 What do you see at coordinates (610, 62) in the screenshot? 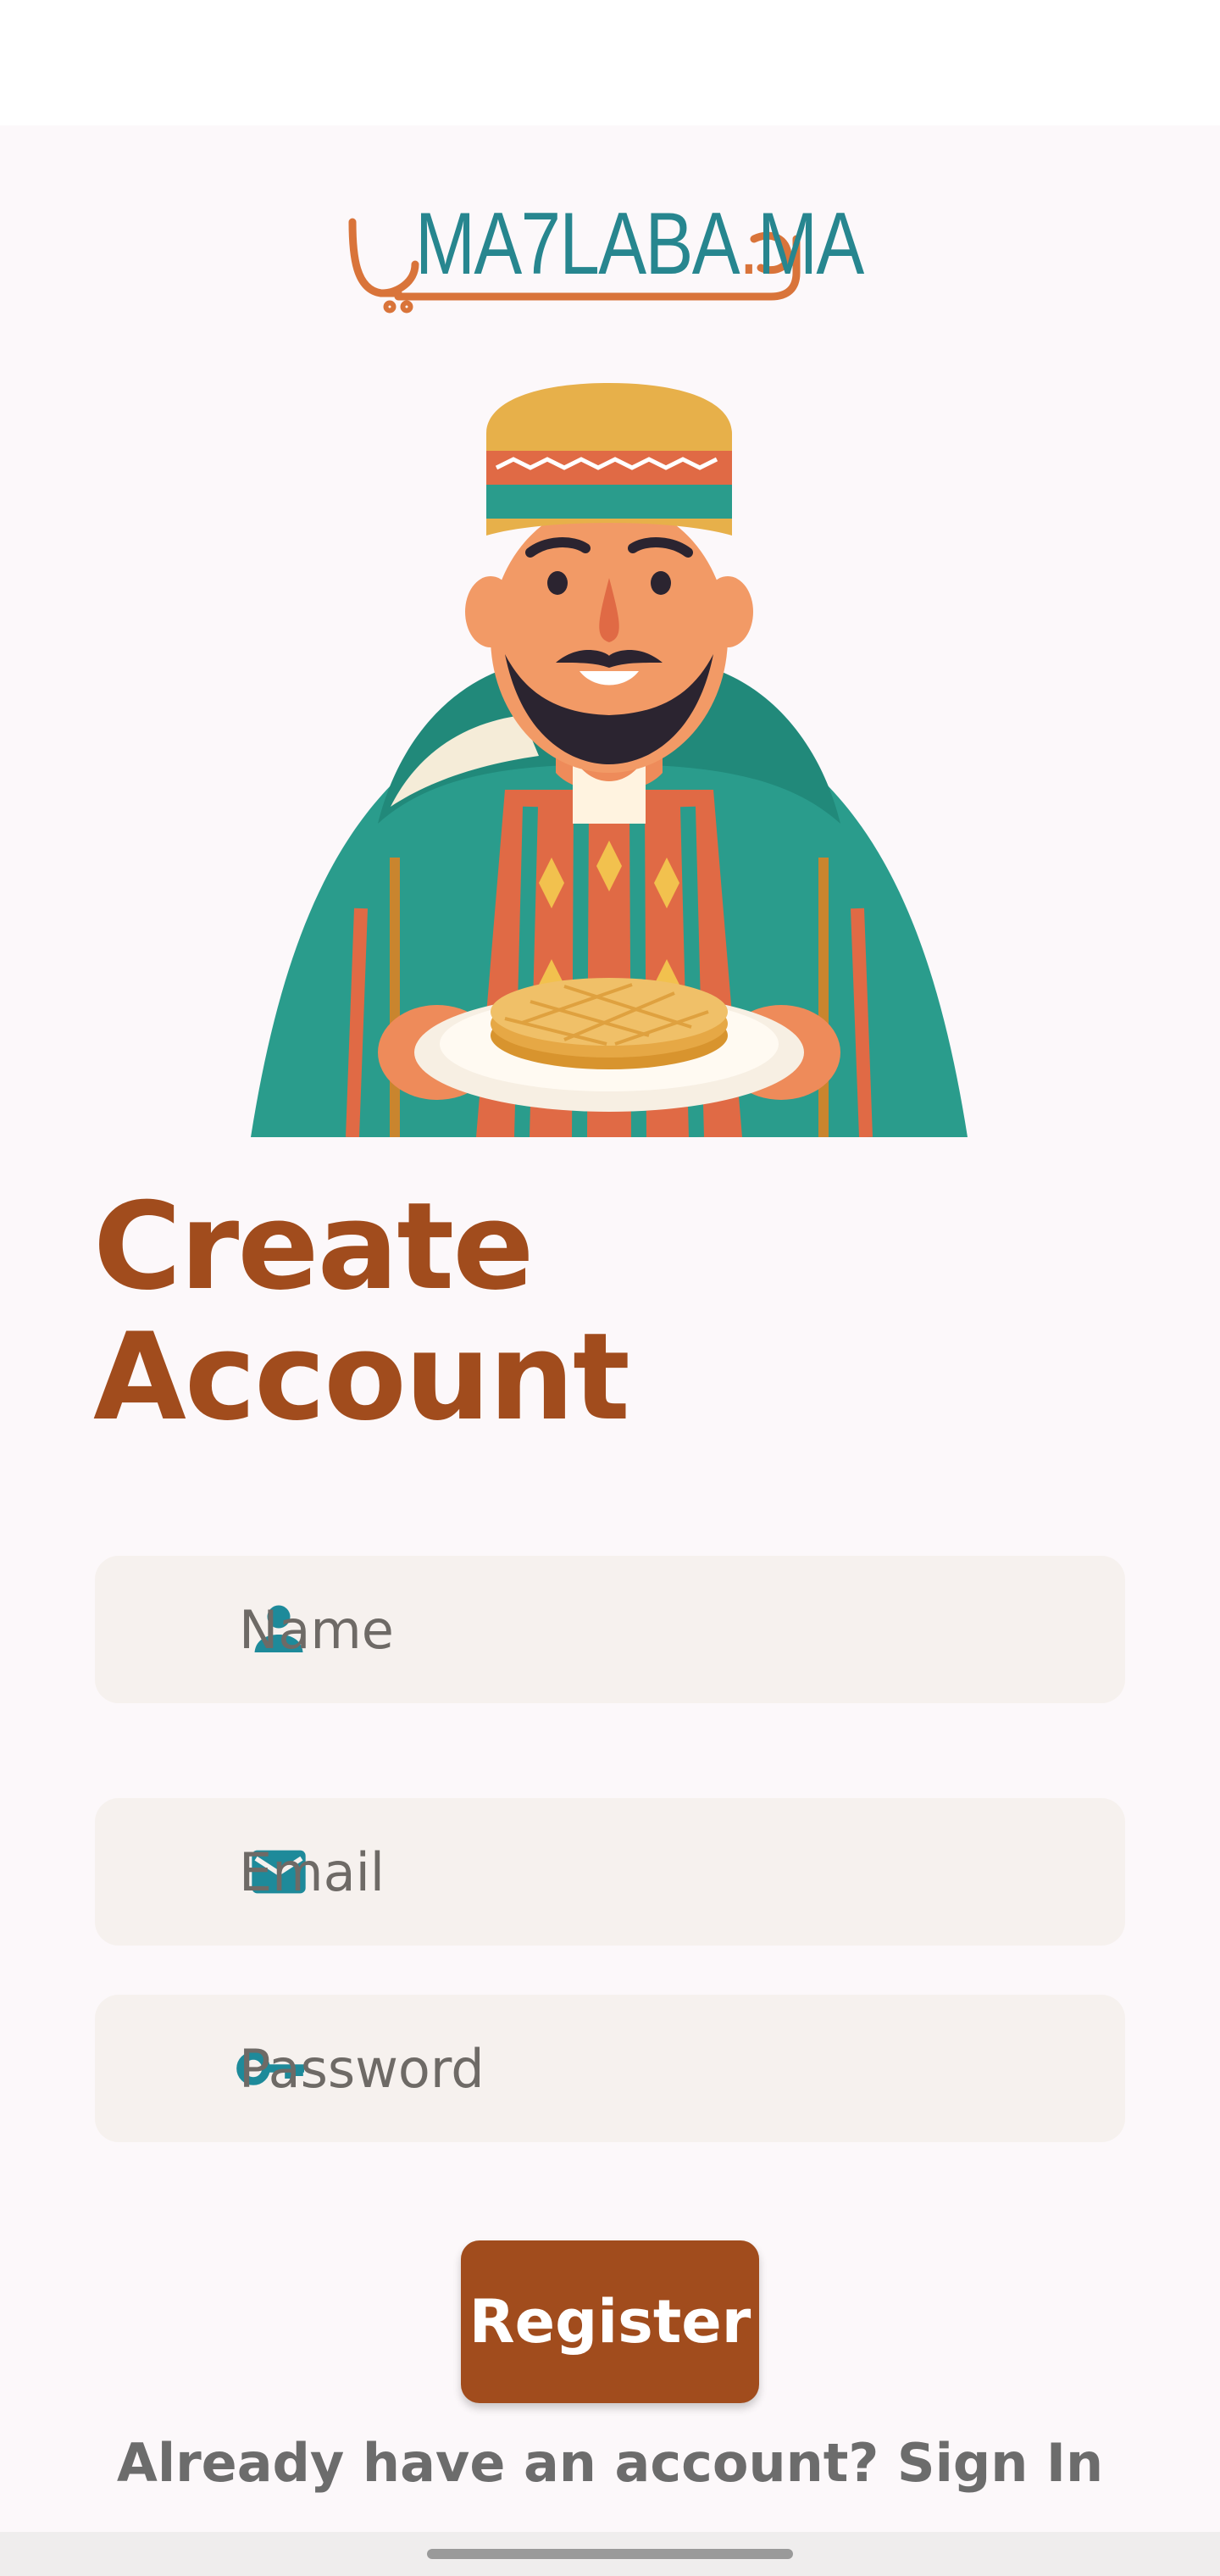
I see `status-bar` at bounding box center [610, 62].